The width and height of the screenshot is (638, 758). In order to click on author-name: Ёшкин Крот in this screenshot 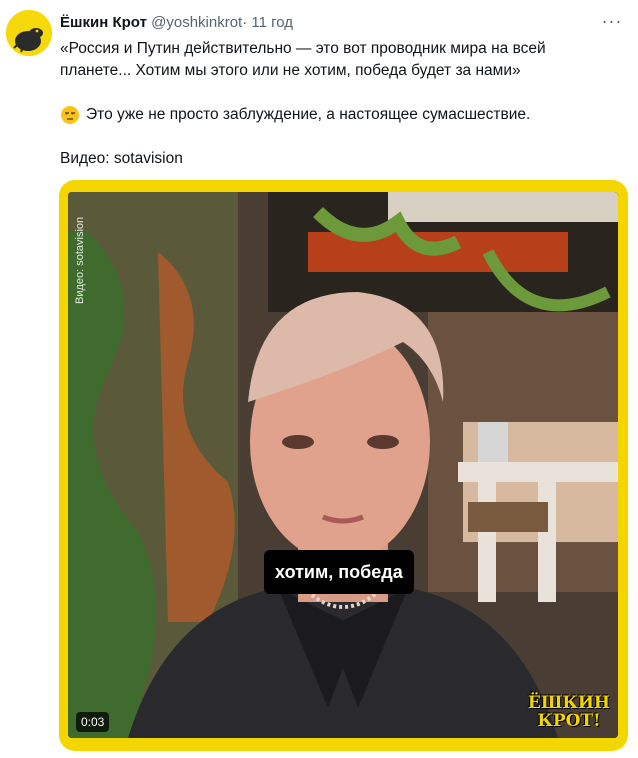, I will do `click(103, 22)`.